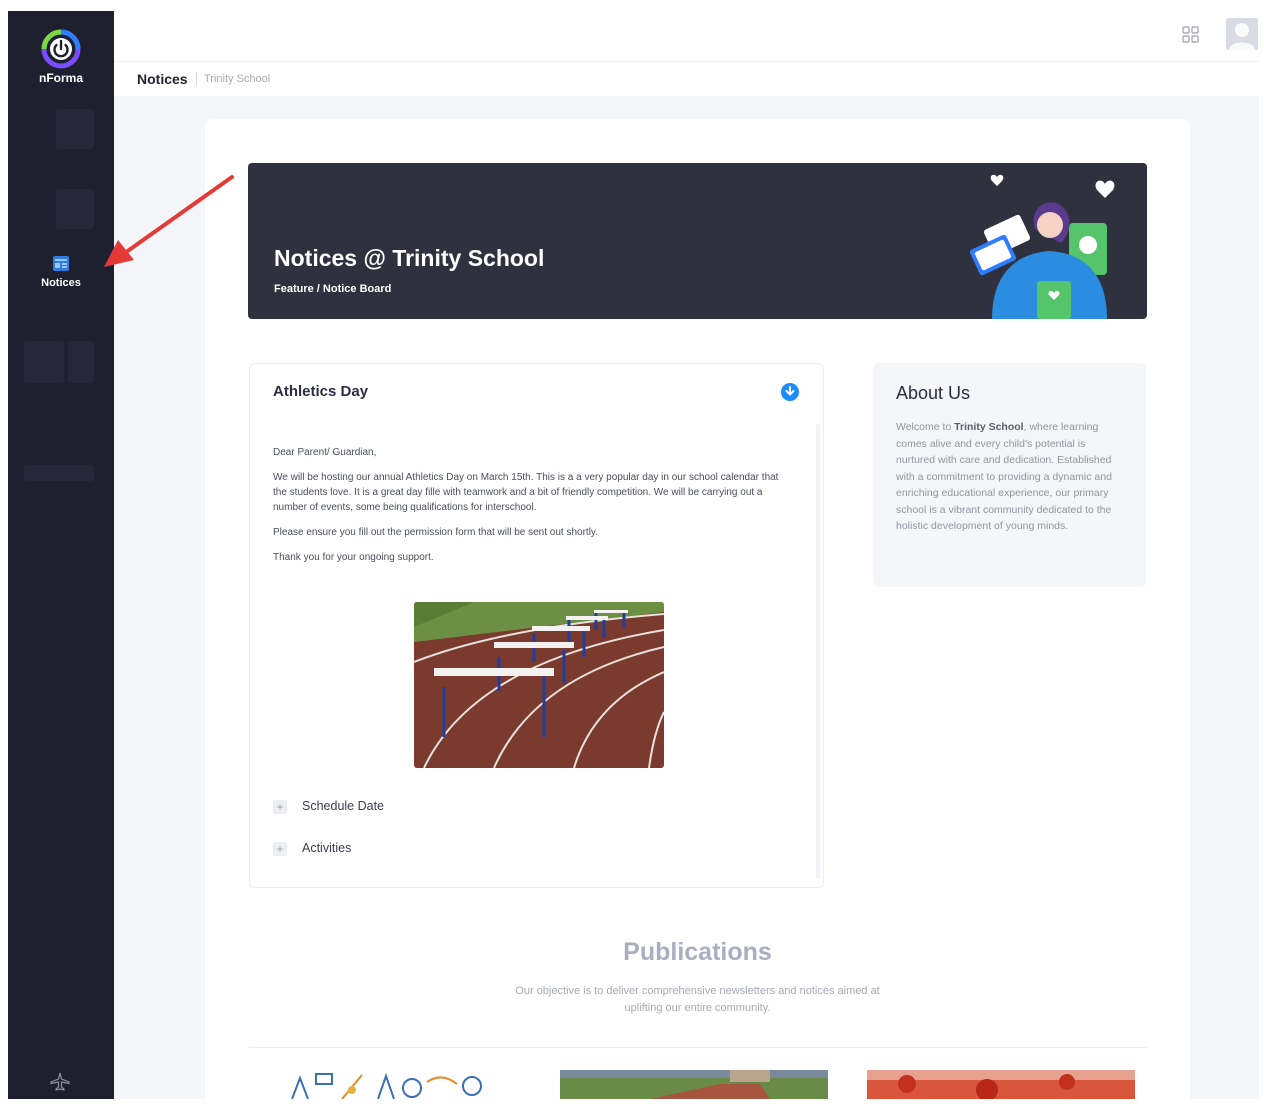 The height and width of the screenshot is (1109, 1264). What do you see at coordinates (162, 79) in the screenshot?
I see `page-title: Notices` at bounding box center [162, 79].